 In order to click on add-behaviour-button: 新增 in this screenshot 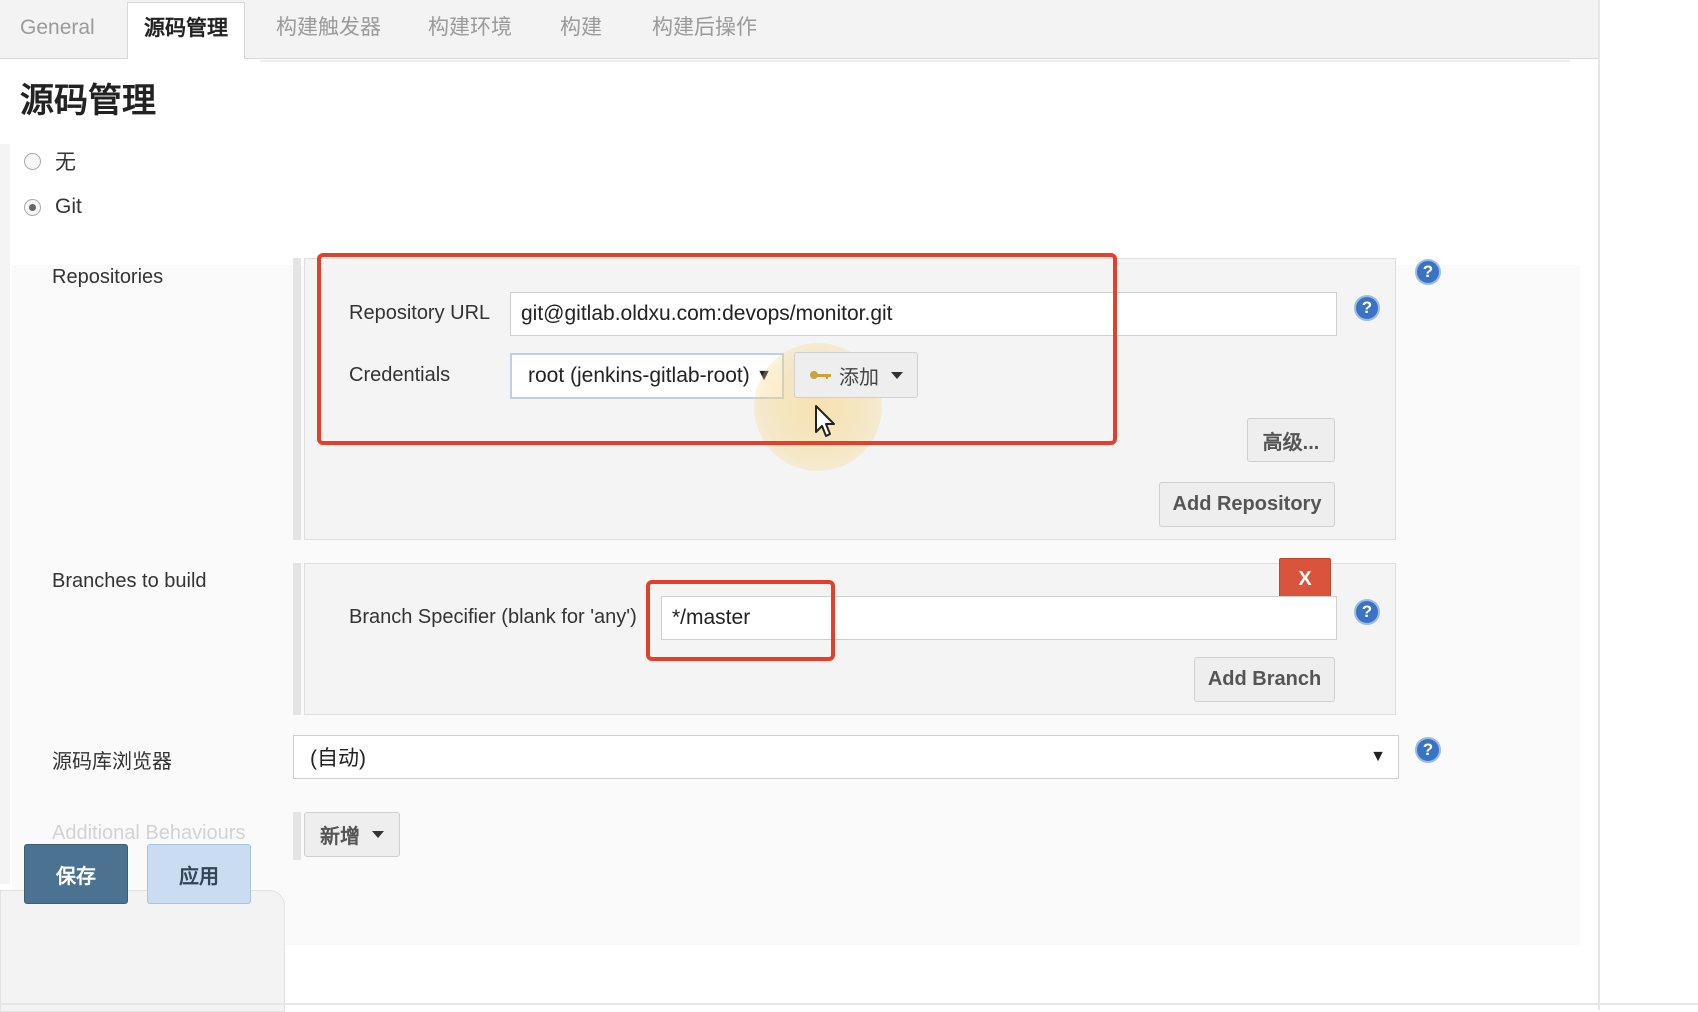, I will do `click(352, 834)`.